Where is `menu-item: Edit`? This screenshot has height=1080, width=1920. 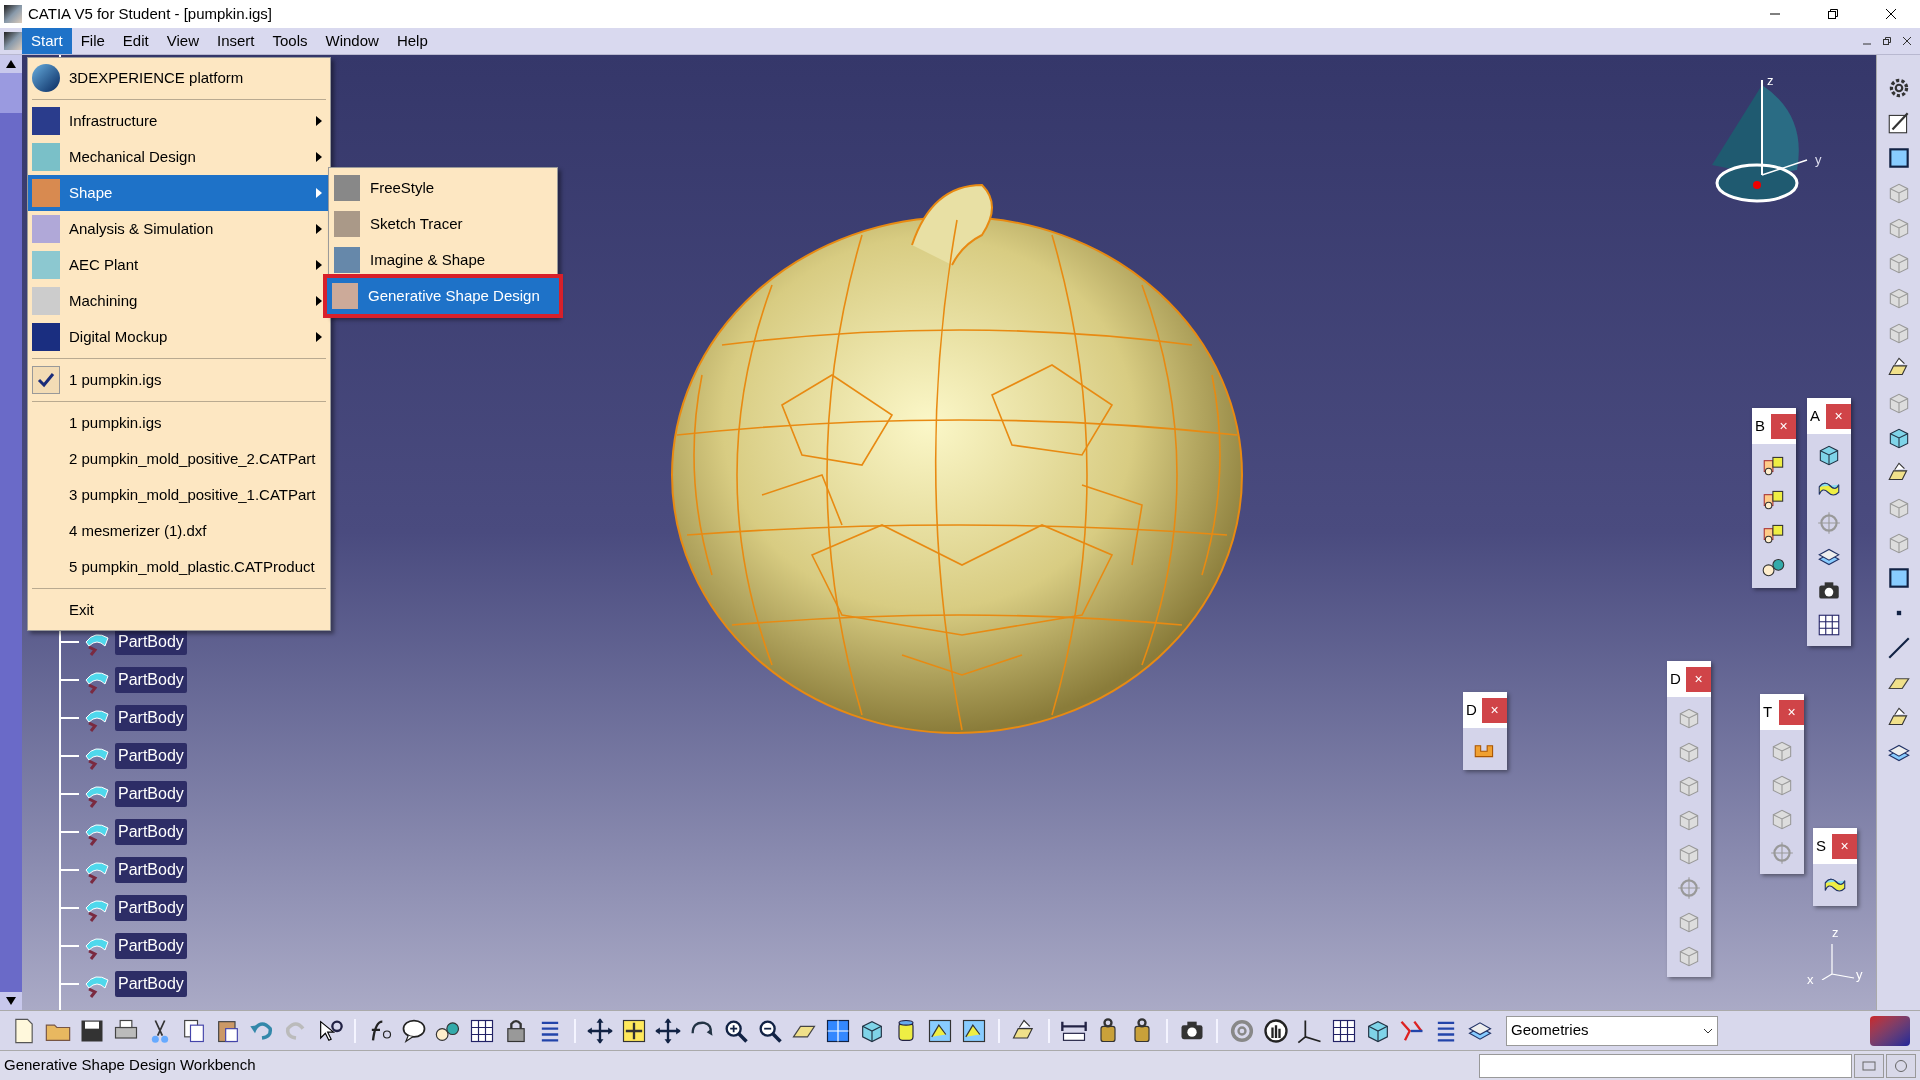 menu-item: Edit is located at coordinates (135, 41).